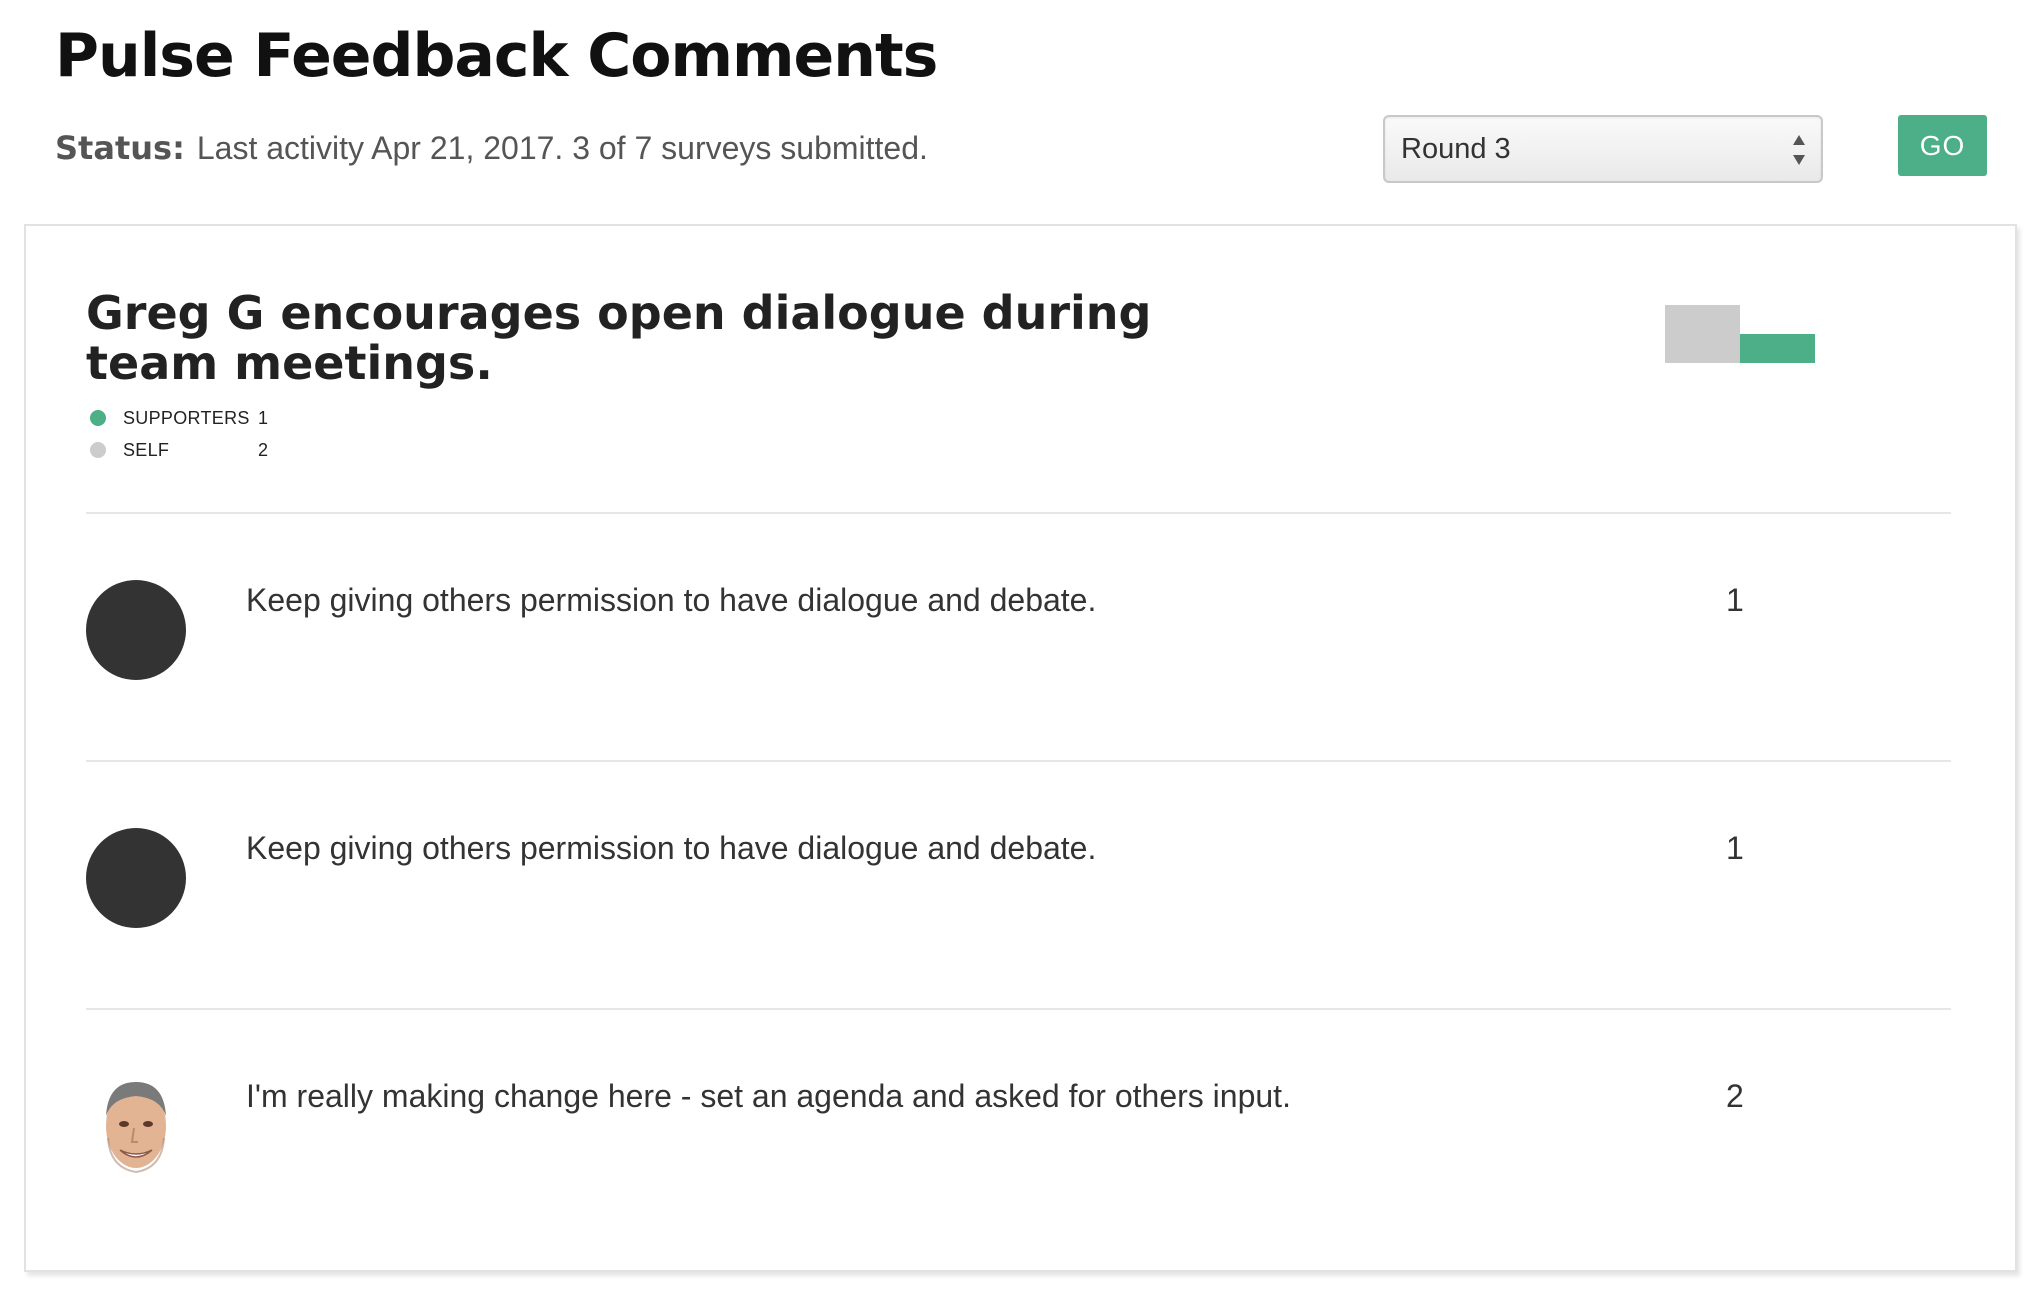 The width and height of the screenshot is (2036, 1294). What do you see at coordinates (1456, 148) in the screenshot?
I see `round-select-value: Round 3` at bounding box center [1456, 148].